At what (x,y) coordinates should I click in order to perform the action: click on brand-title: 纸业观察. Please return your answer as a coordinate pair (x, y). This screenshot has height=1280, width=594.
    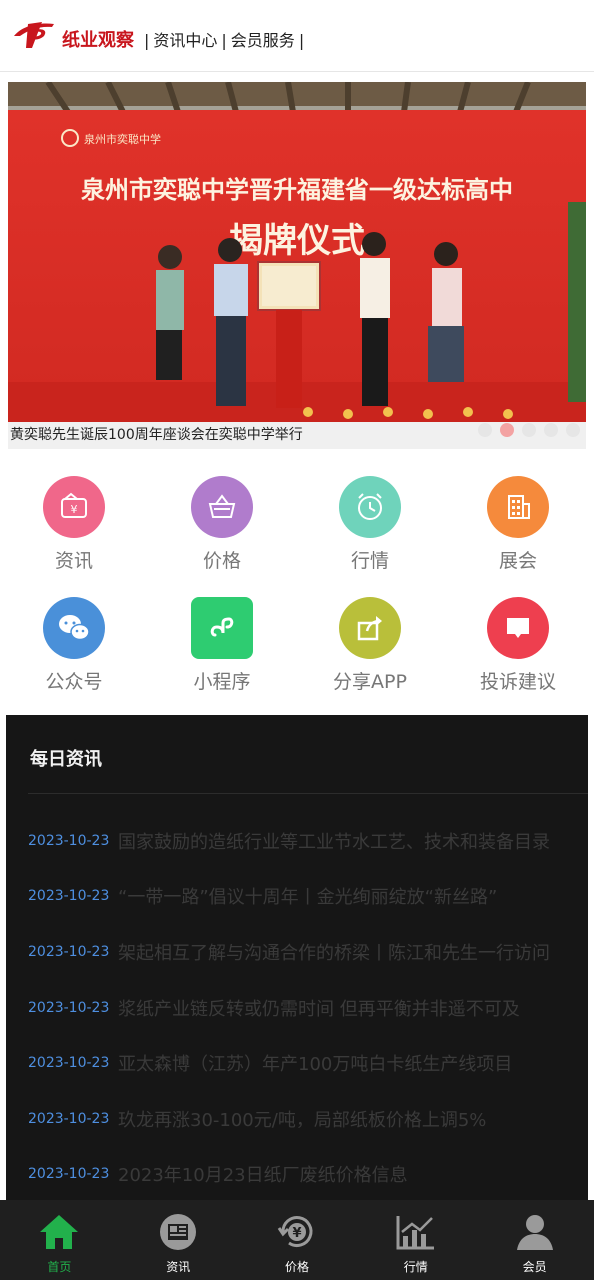
    Looking at the image, I should click on (98, 41).